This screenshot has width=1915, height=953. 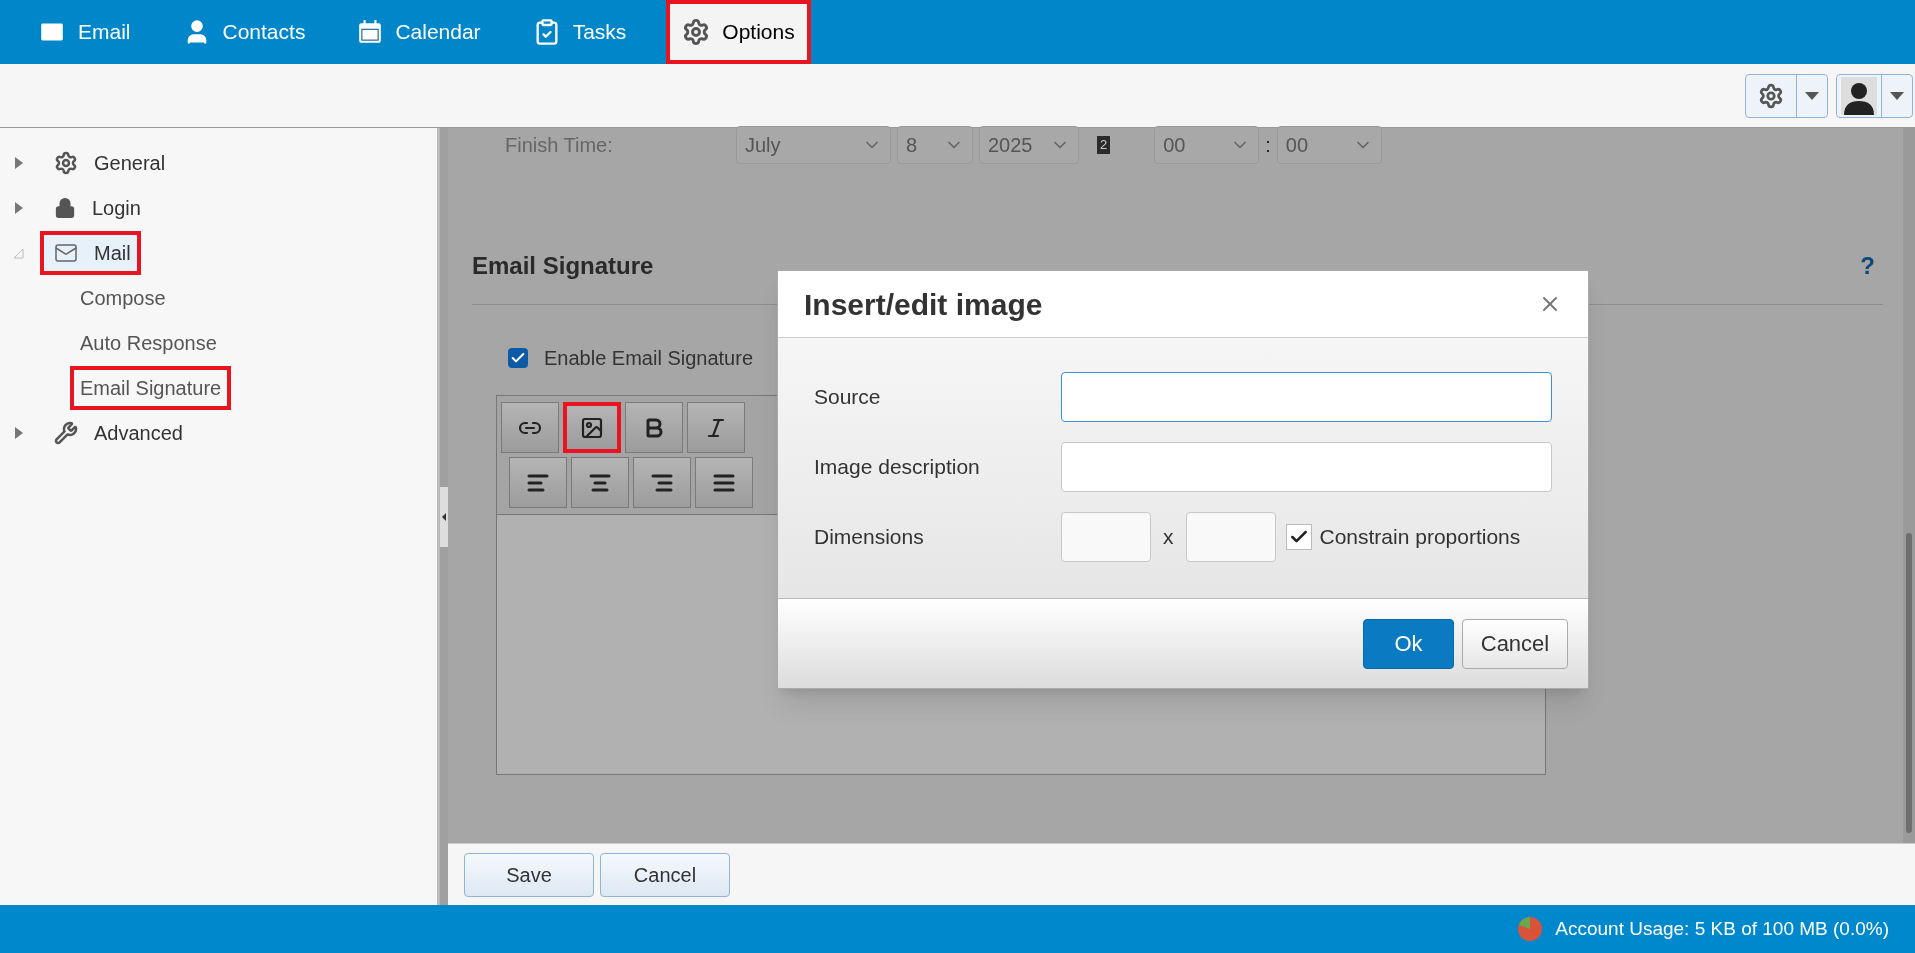 I want to click on height-field, so click(x=1230, y=537).